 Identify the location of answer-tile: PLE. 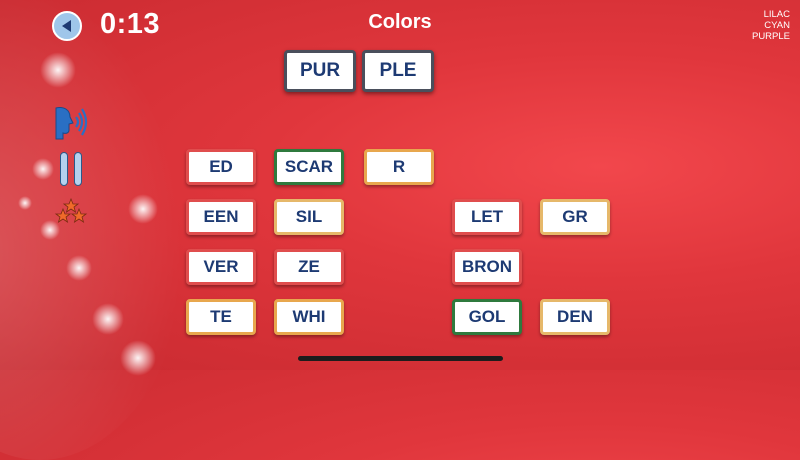
(398, 71).